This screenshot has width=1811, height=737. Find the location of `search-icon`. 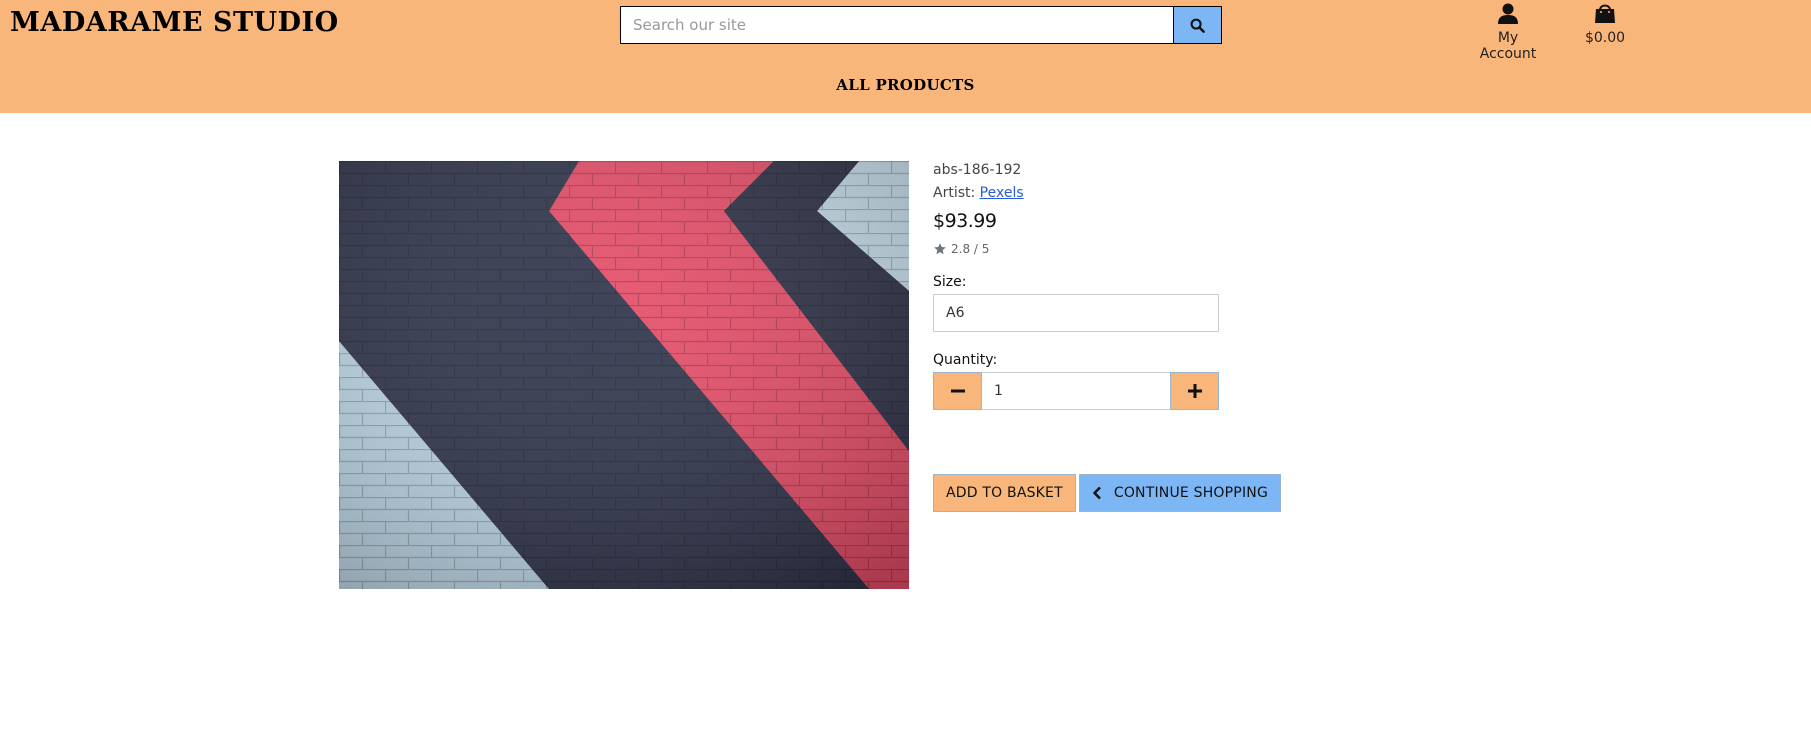

search-icon is located at coordinates (1197, 25).